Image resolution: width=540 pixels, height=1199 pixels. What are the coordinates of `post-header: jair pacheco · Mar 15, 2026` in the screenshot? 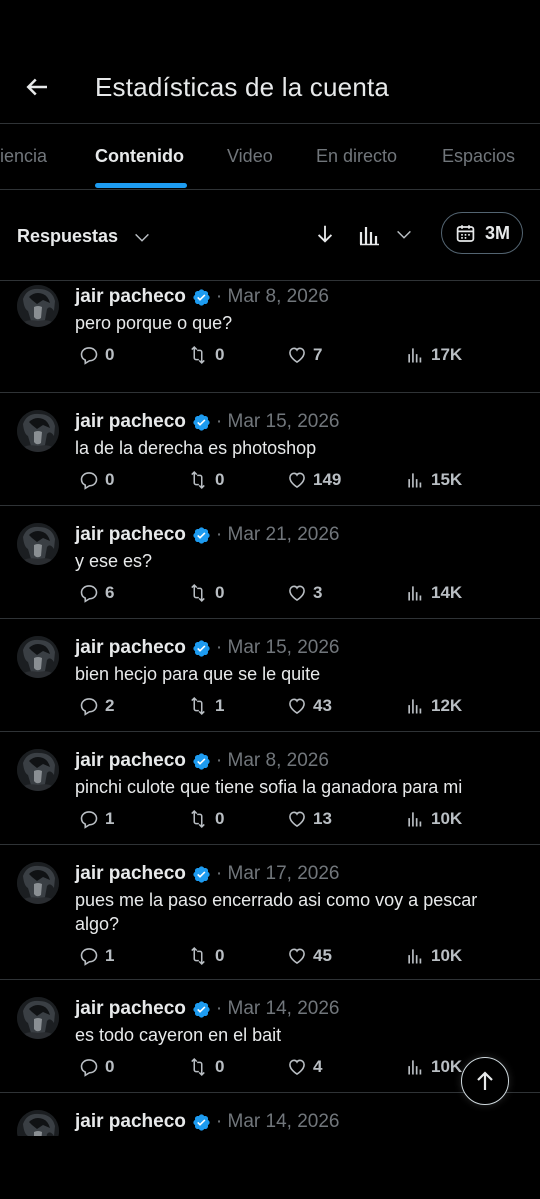 It's located at (299, 648).